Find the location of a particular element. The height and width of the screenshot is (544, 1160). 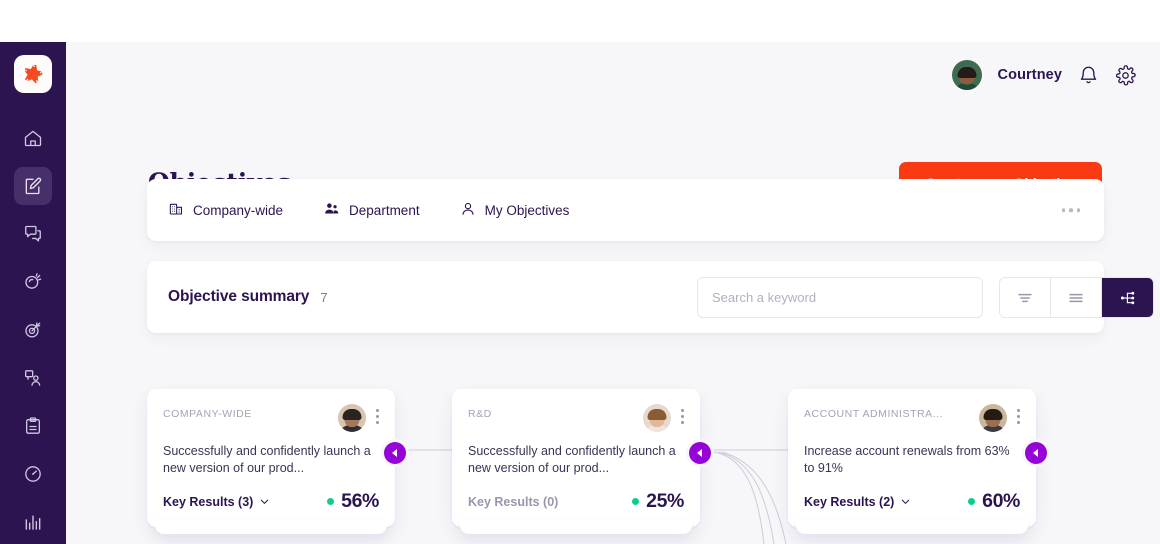

main-sidebar is located at coordinates (33, 293).